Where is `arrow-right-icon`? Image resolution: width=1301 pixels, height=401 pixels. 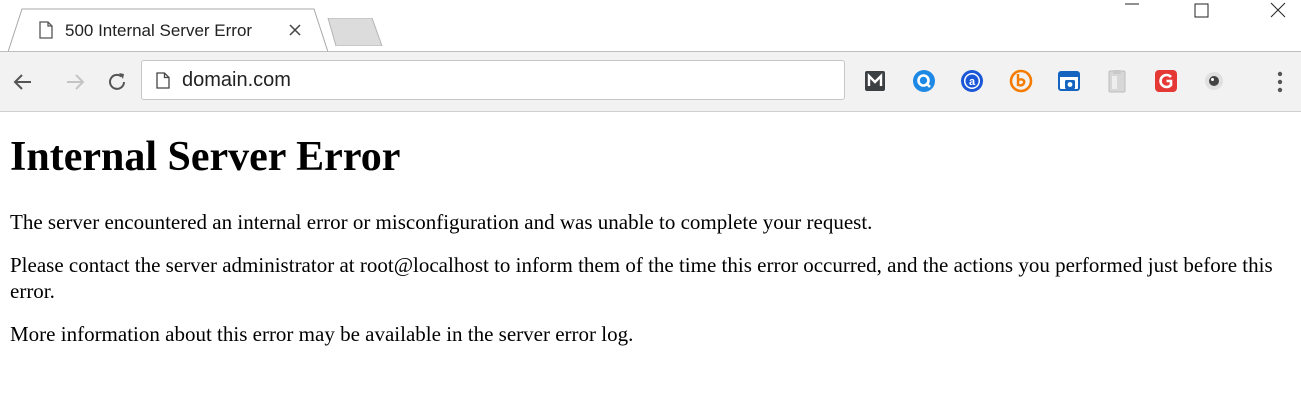
arrow-right-icon is located at coordinates (76, 82).